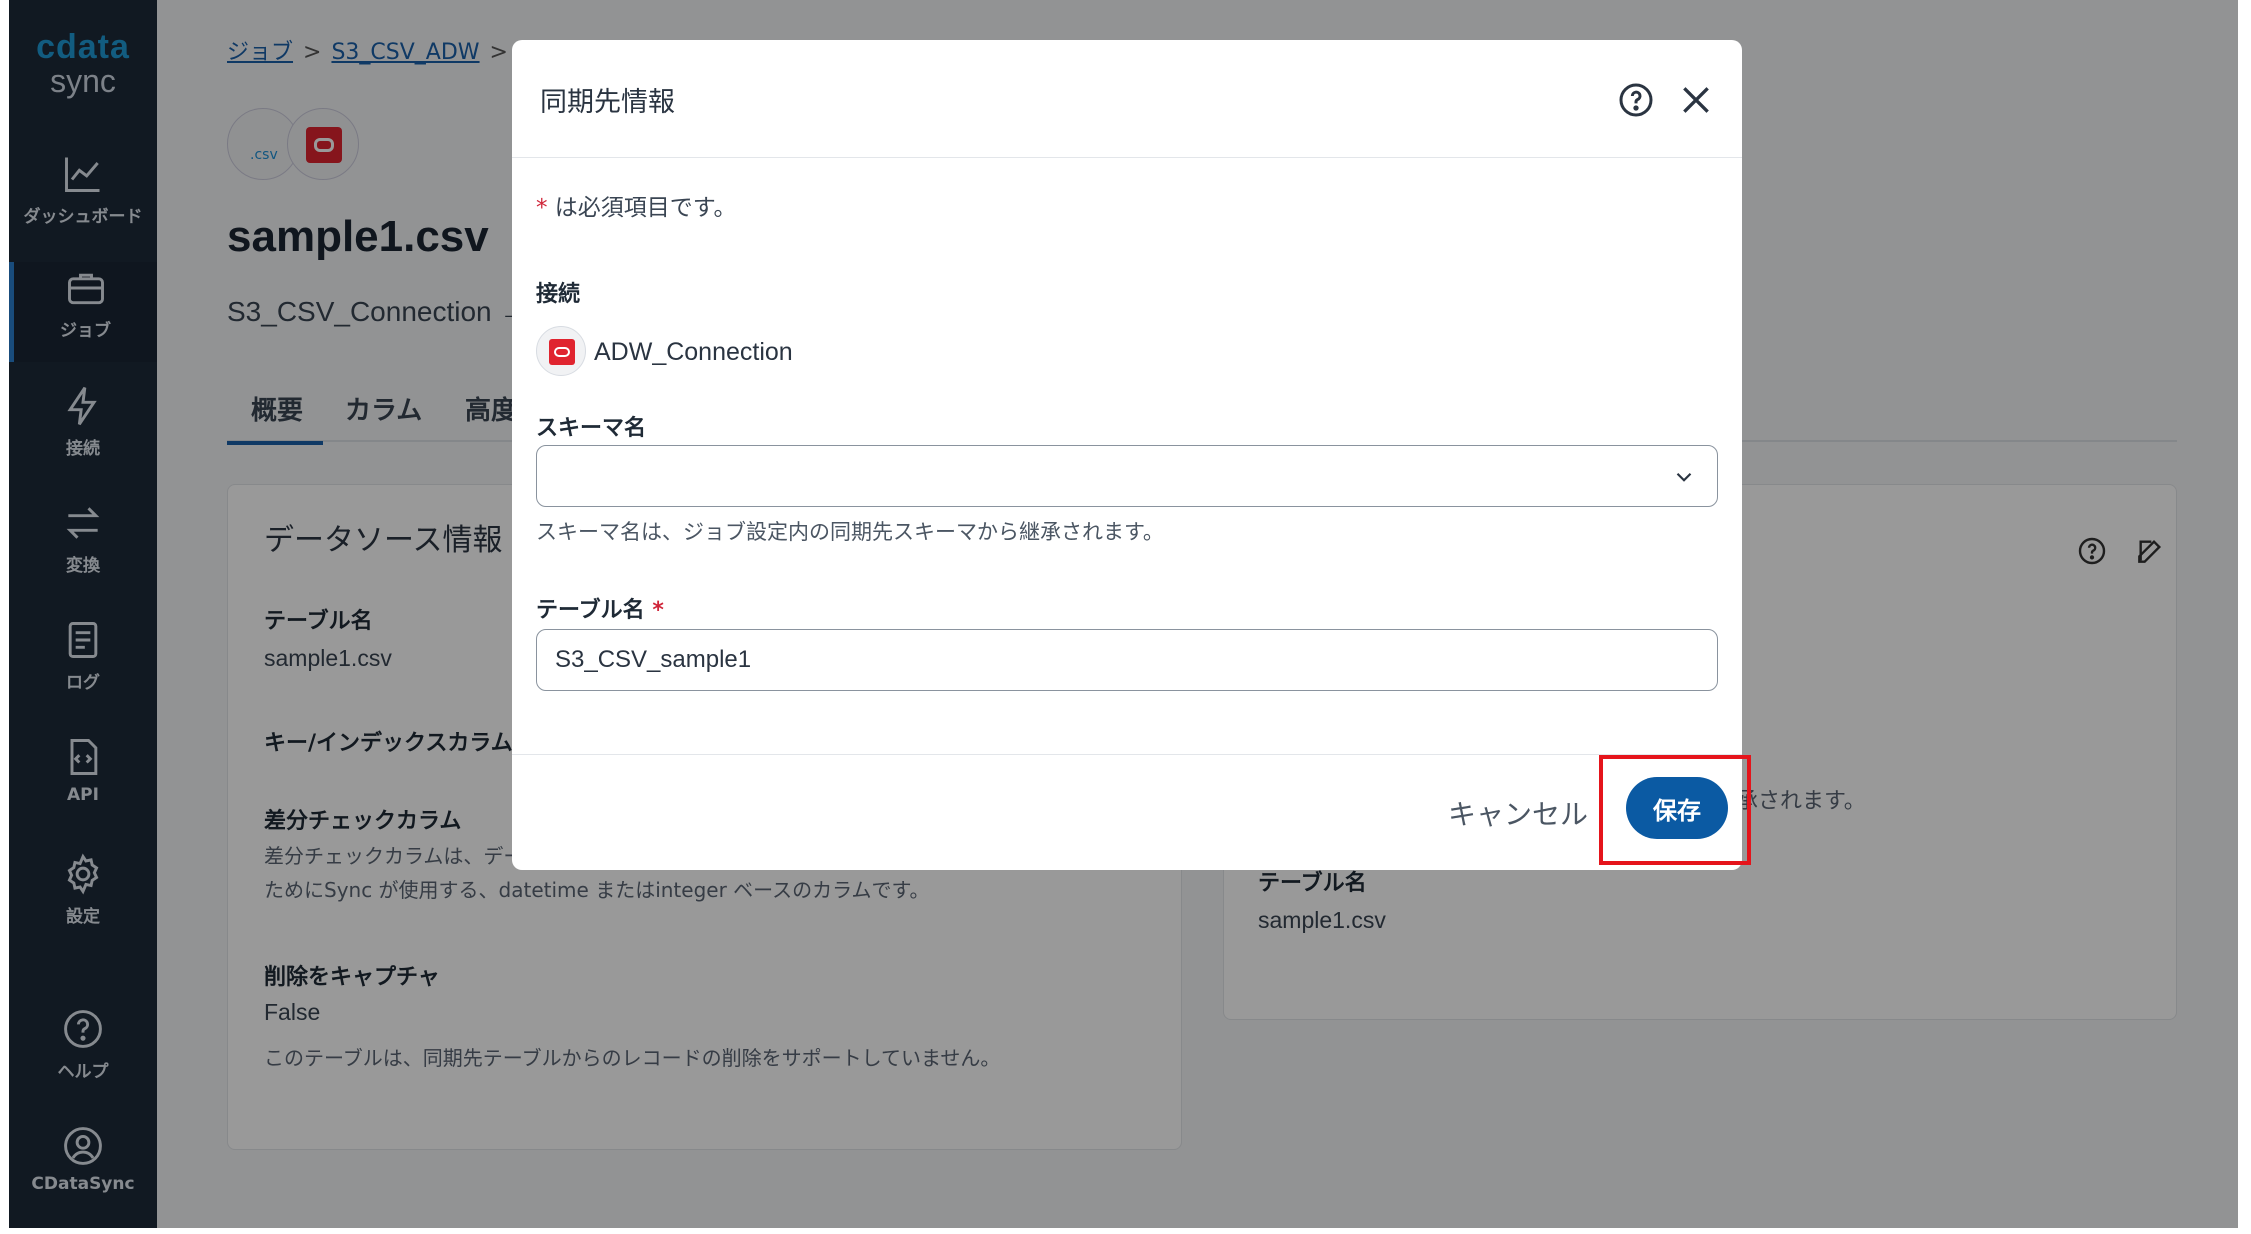 Image resolution: width=2251 pixels, height=1234 pixels. Describe the element at coordinates (1636, 100) in the screenshot. I see `help-icon` at that location.